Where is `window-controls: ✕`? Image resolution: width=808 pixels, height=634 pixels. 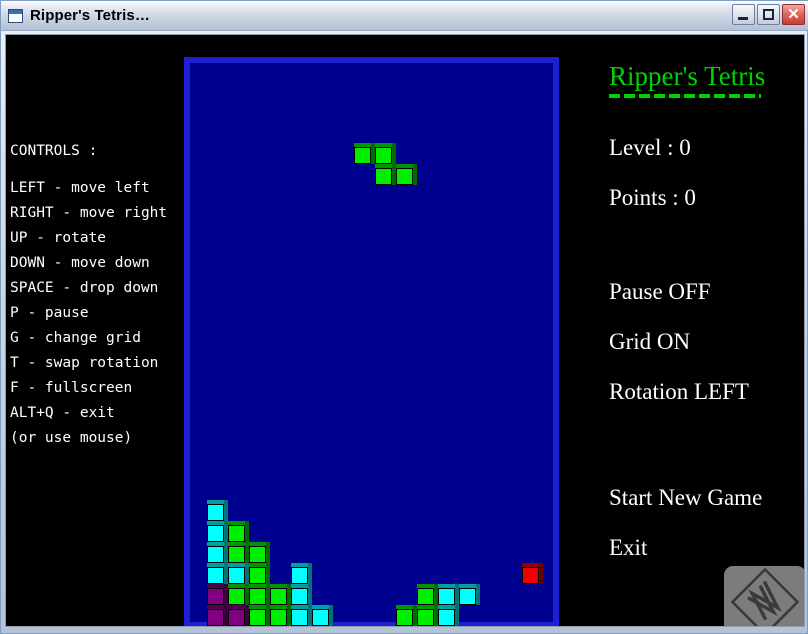
window-controls: ✕ is located at coordinates (768, 14).